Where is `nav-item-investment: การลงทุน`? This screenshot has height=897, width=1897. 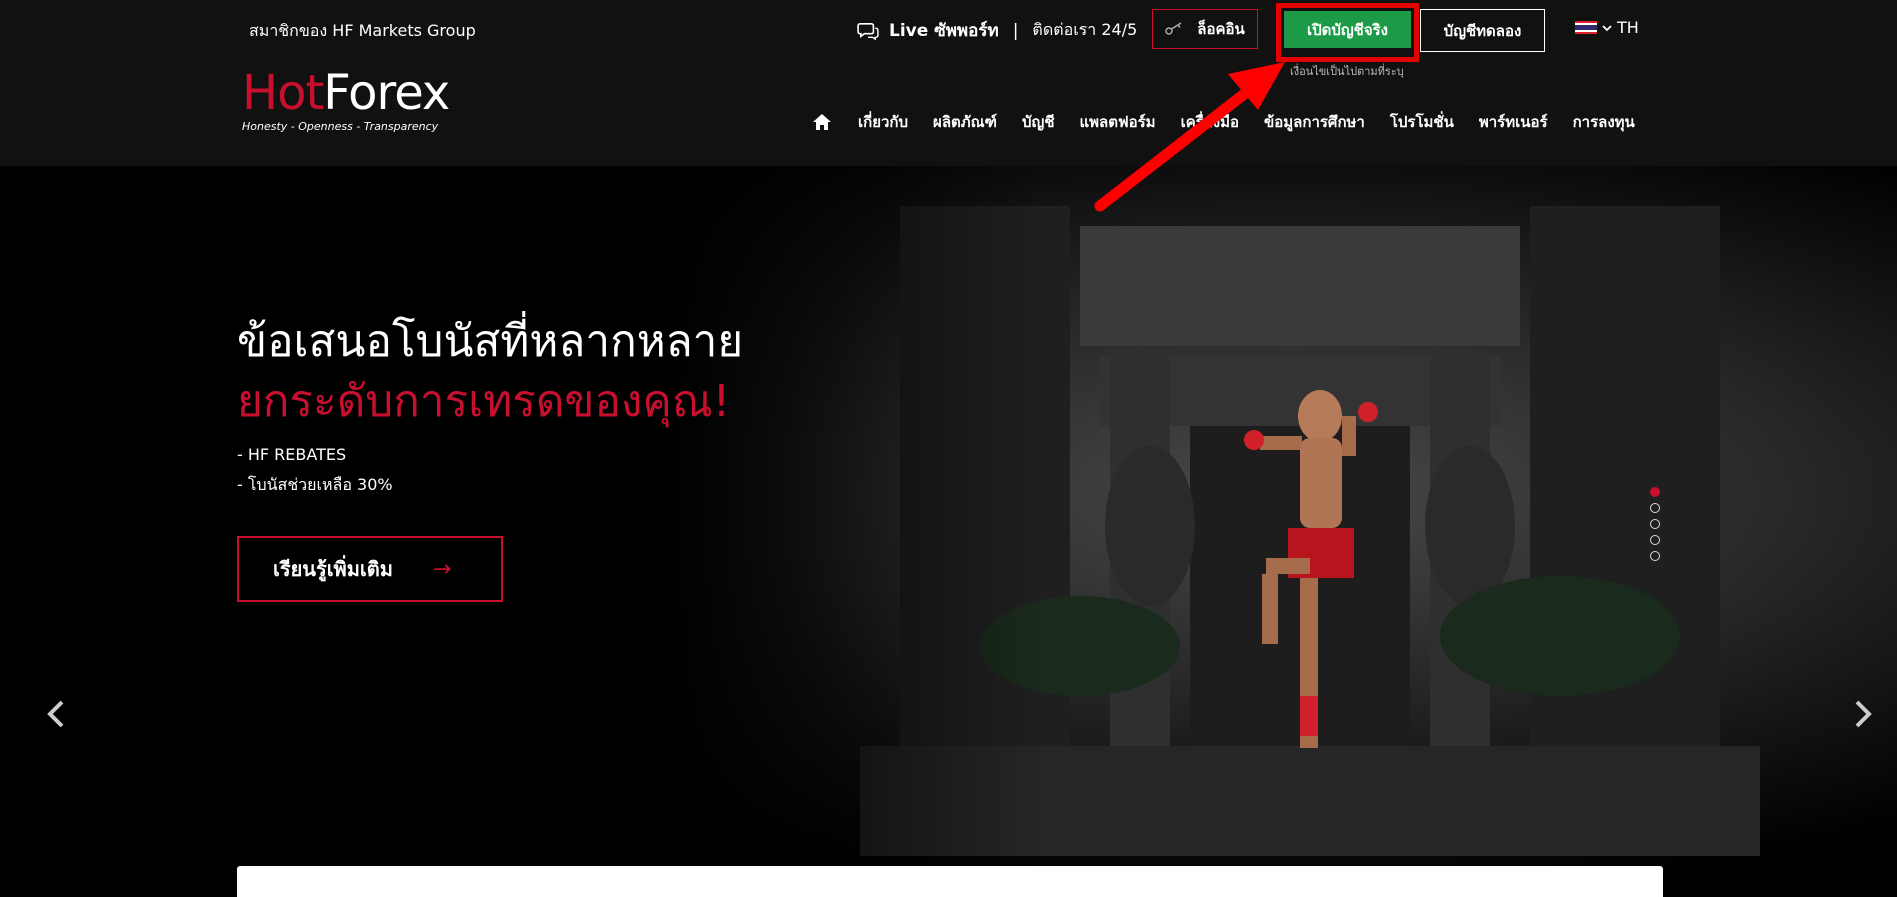
nav-item-investment: การลงทุน is located at coordinates (1604, 122).